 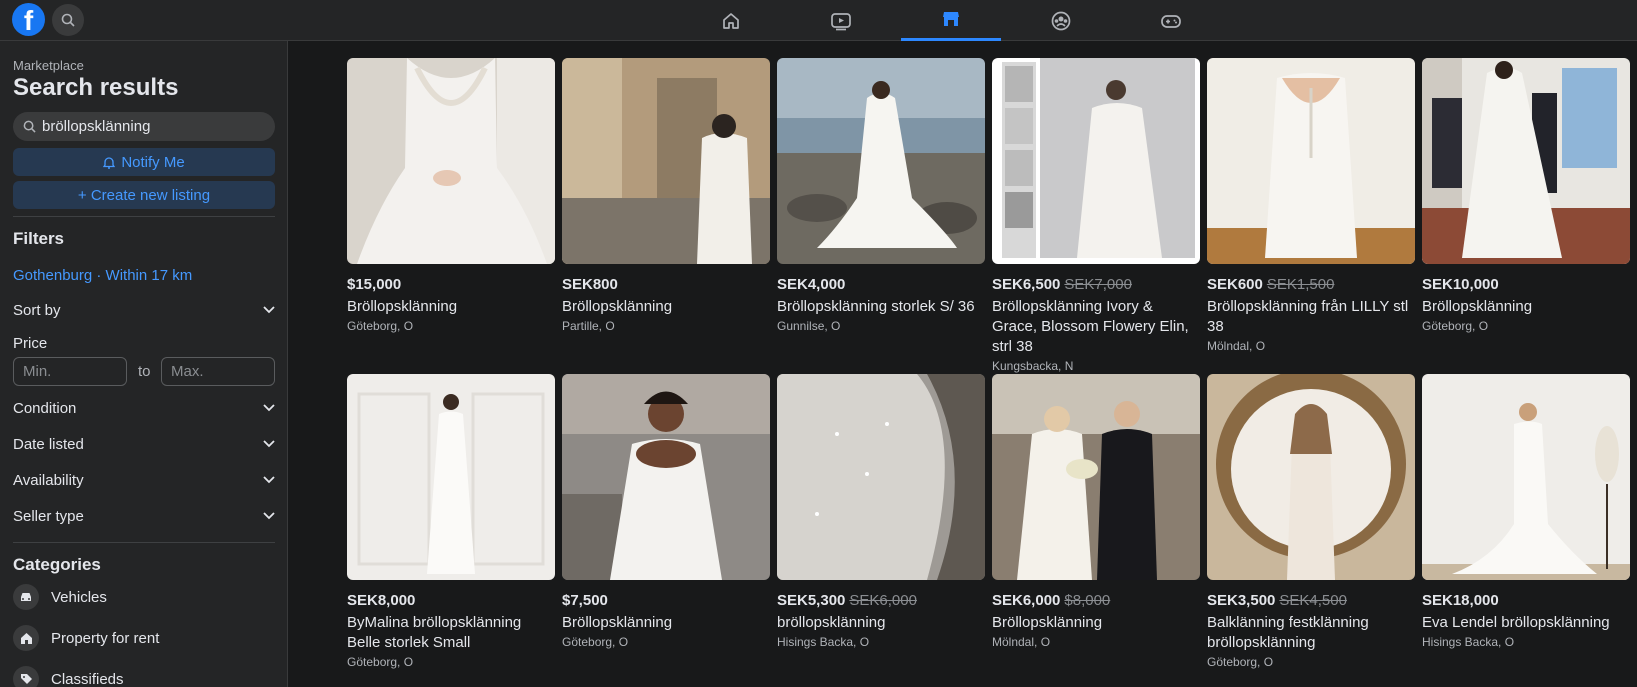 I want to click on create-listing-label: + Create new listing, so click(x=144, y=195).